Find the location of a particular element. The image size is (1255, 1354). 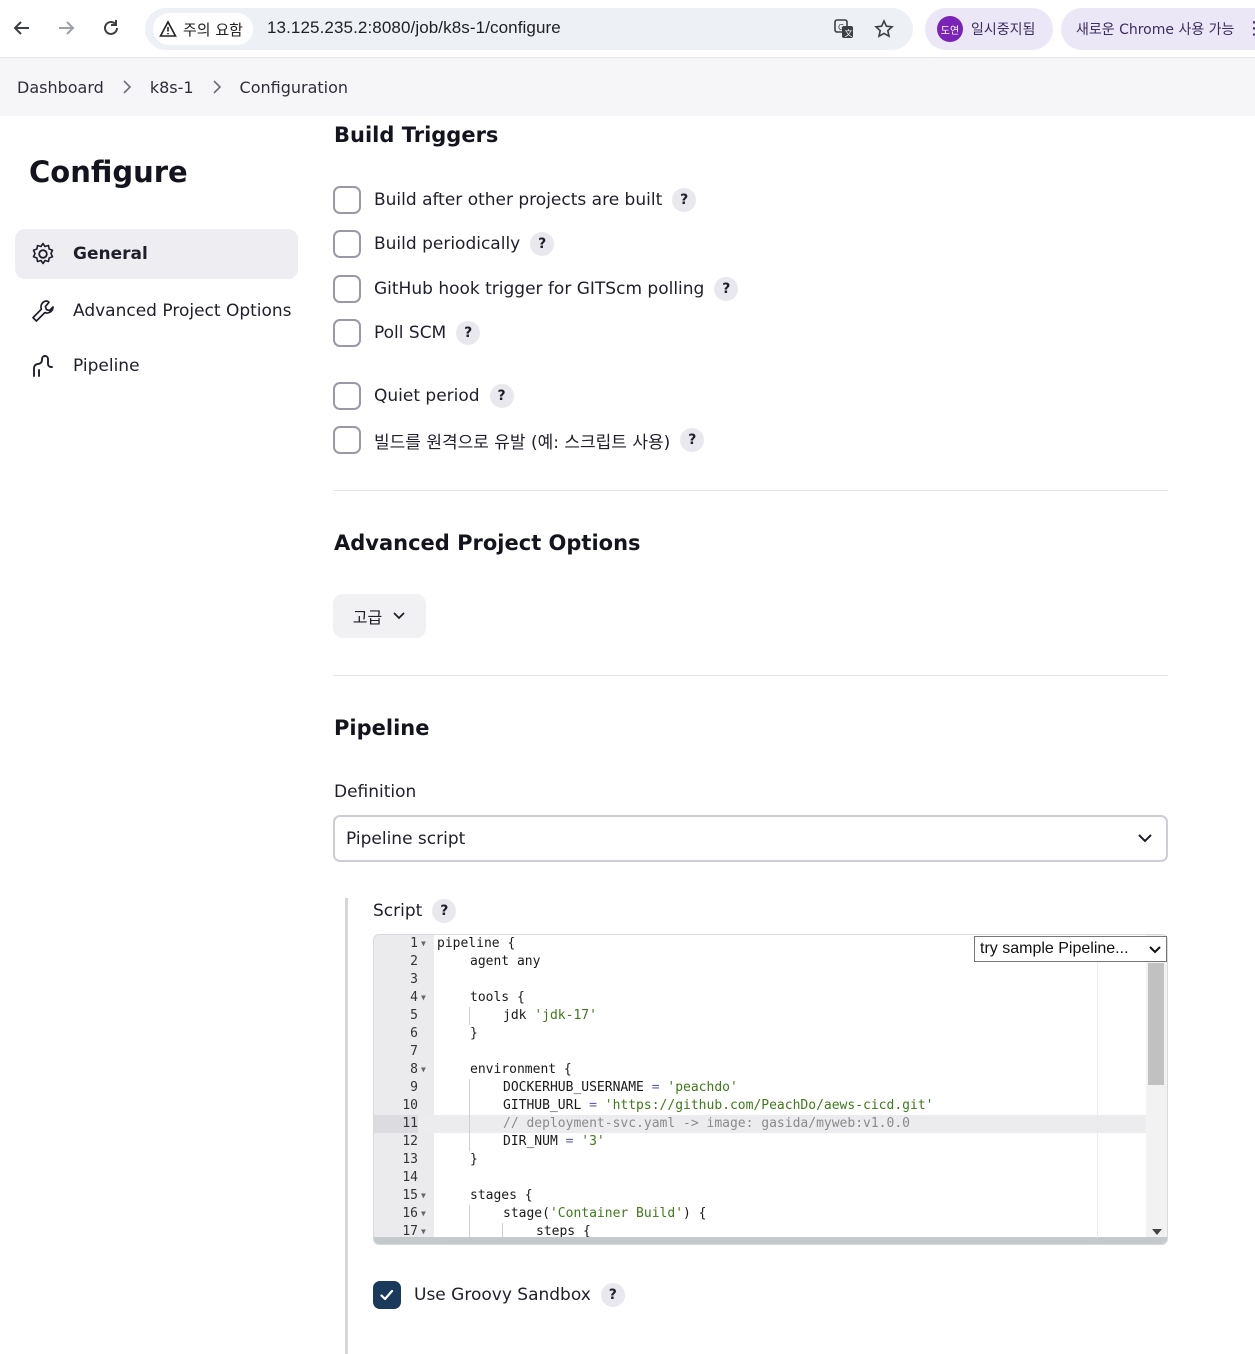

chrome-update-button: 새로운 Chrome 사용 가능 is located at coordinates (1158, 29).